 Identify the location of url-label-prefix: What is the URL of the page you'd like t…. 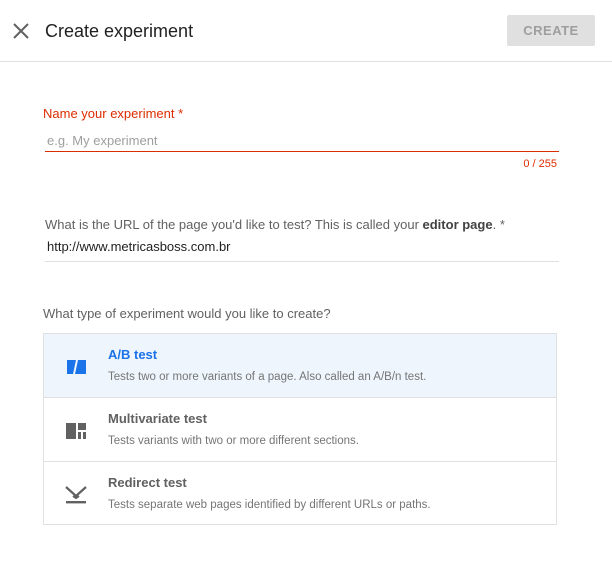
(234, 224).